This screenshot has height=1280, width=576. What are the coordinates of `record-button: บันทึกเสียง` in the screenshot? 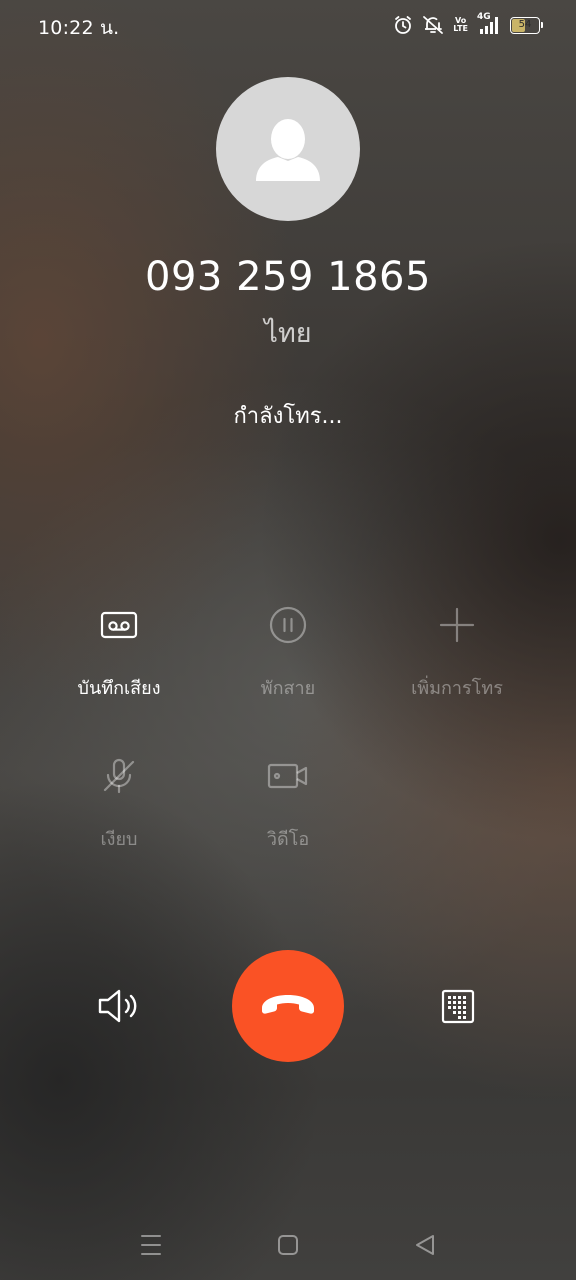 It's located at (119, 658).